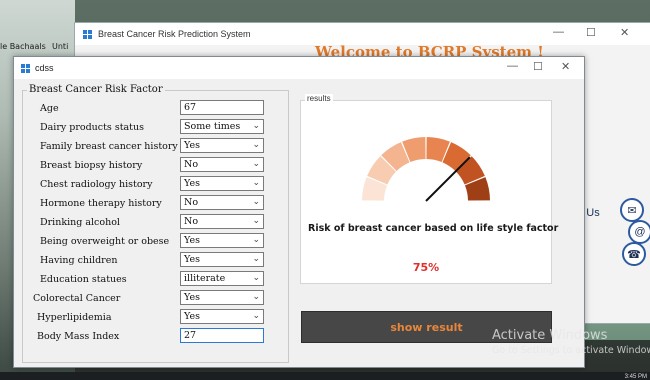 The height and width of the screenshot is (380, 650). Describe the element at coordinates (74, 317) in the screenshot. I see `field-label: Hyperlipidemia` at that location.